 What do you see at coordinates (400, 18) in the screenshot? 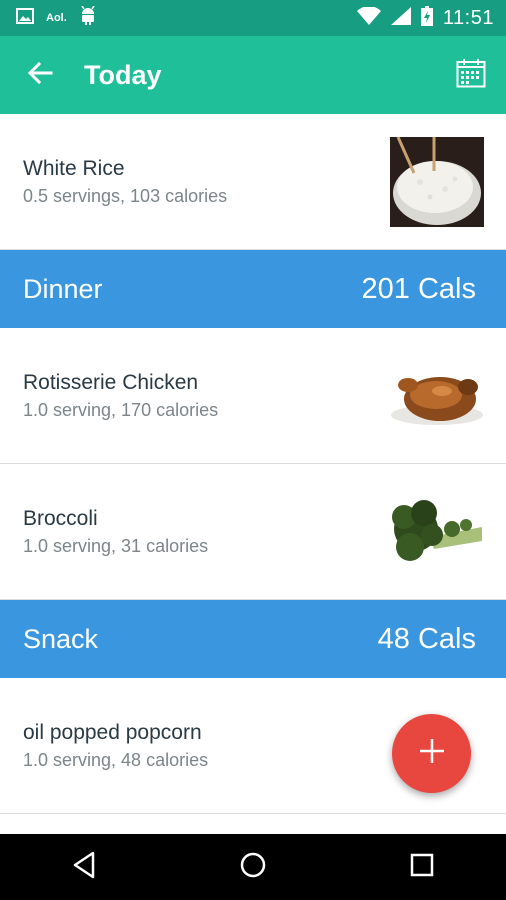
I see `signal-icon` at bounding box center [400, 18].